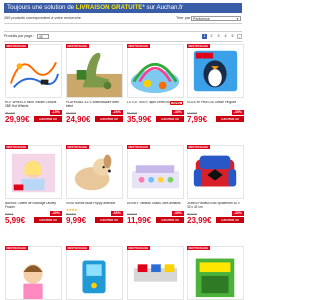 The image size is (320, 300). What do you see at coordinates (116, 213) in the screenshot?
I see `discount-badge: -66%` at bounding box center [116, 213].